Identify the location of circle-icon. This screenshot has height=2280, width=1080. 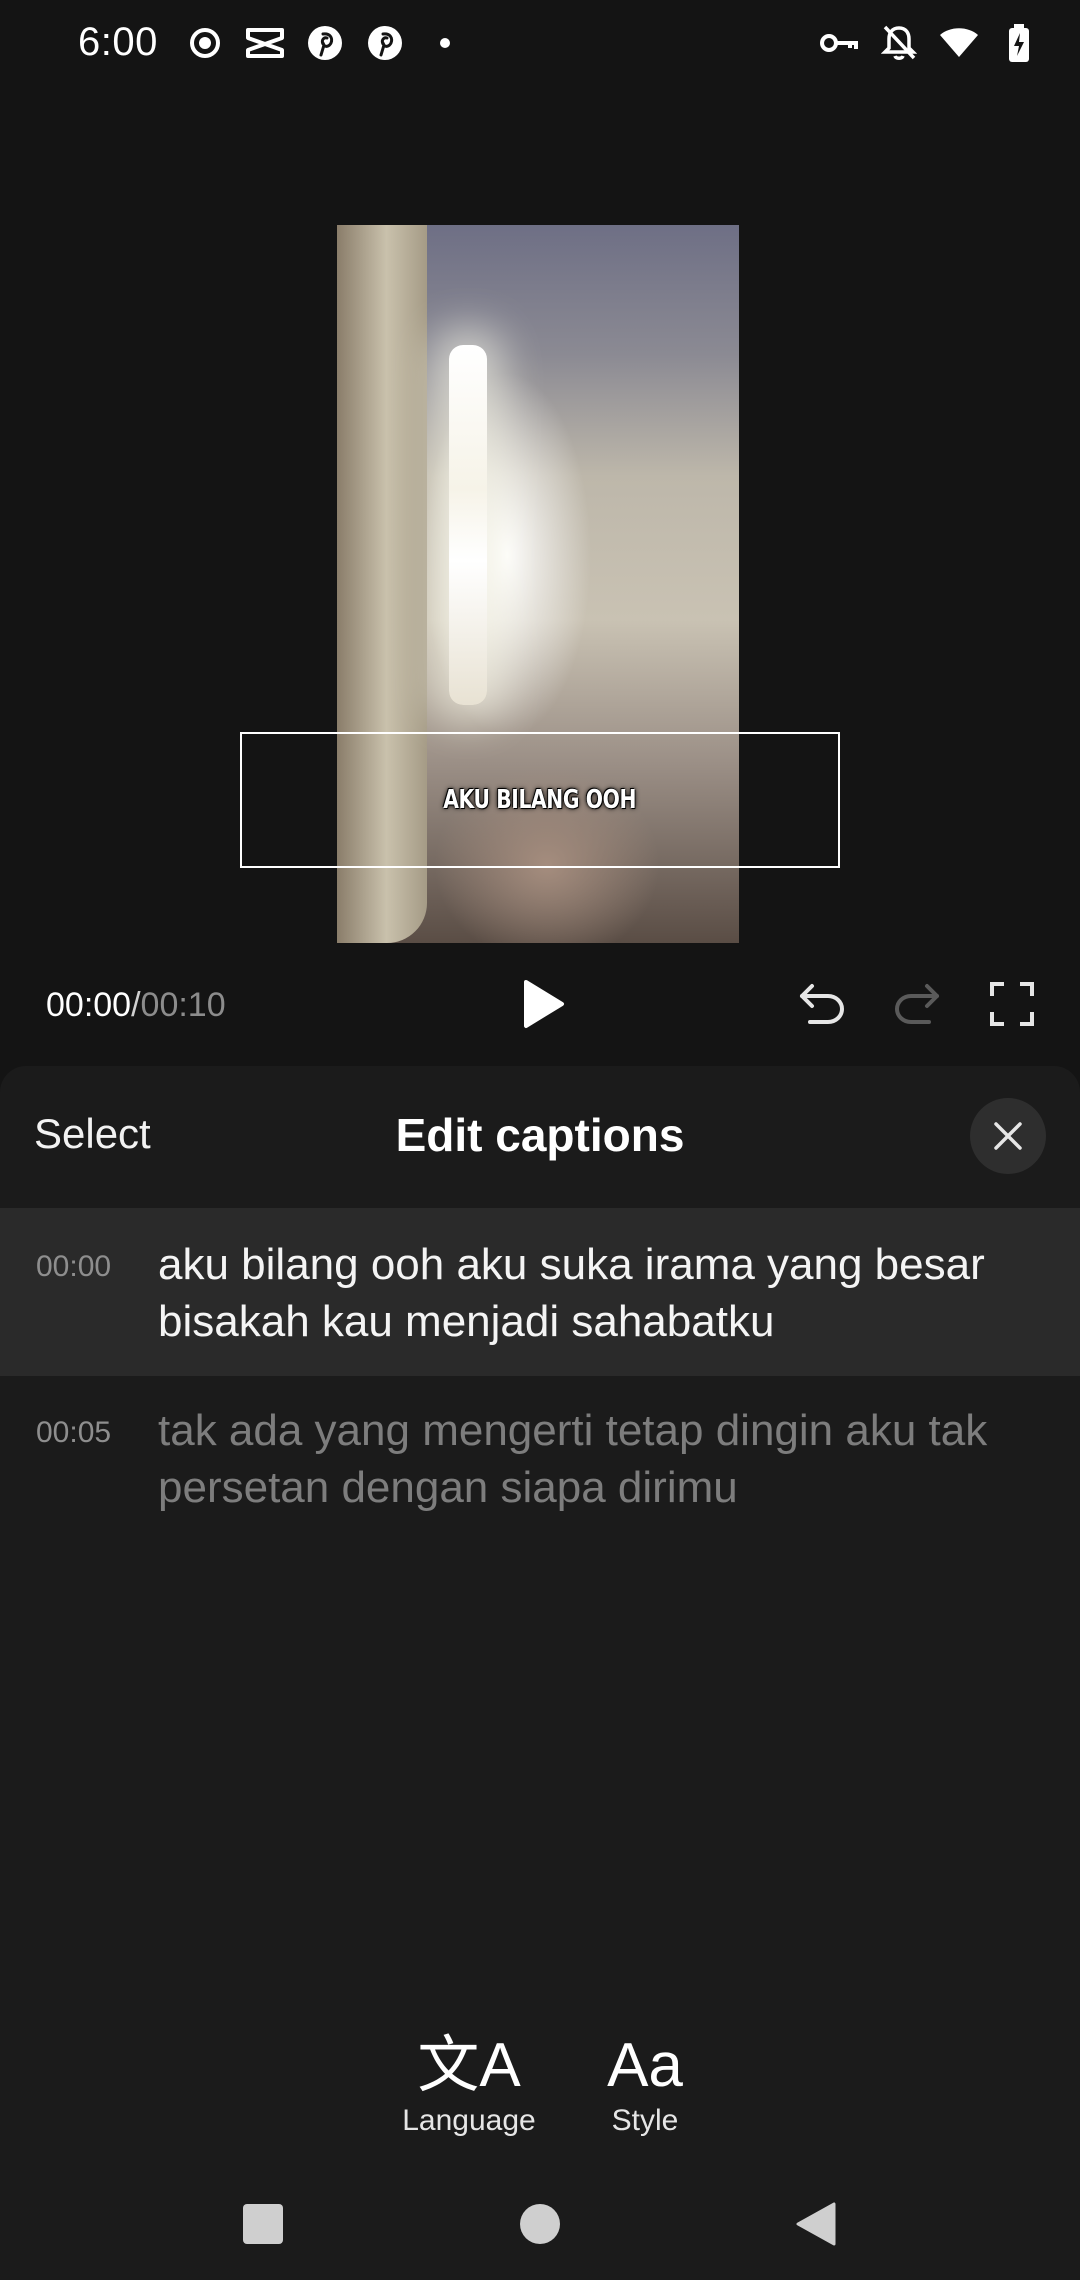
(540, 2224).